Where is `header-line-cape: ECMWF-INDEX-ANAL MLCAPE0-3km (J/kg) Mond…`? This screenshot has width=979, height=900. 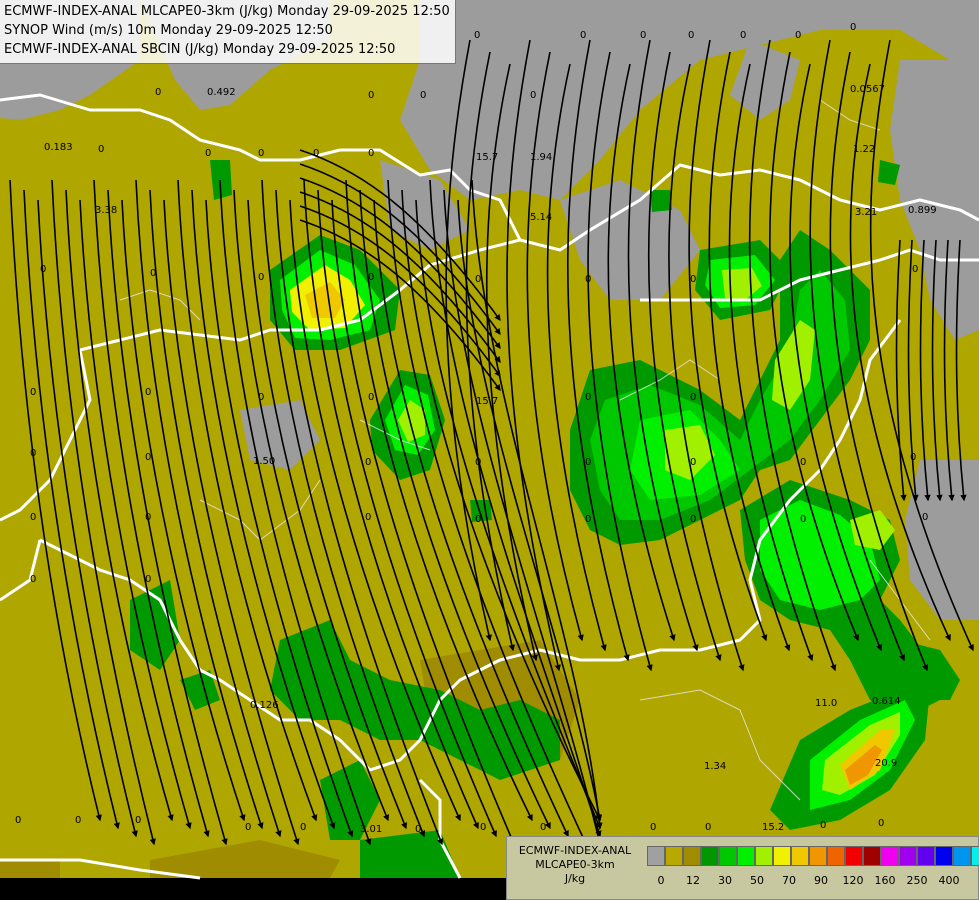
header-line-cape: ECMWF-INDEX-ANAL MLCAPE0-3km (J/kg) Mond… is located at coordinates (227, 11).